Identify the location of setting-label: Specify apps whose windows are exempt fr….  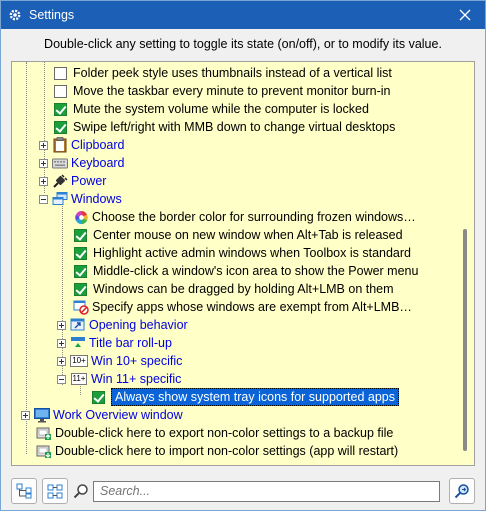
(252, 307).